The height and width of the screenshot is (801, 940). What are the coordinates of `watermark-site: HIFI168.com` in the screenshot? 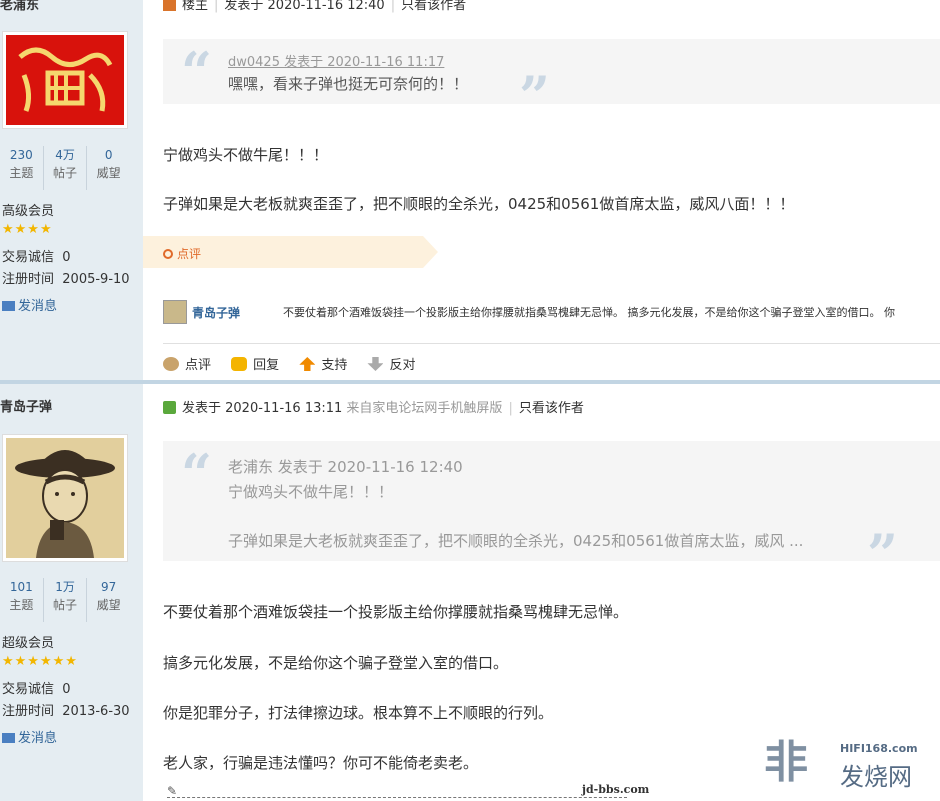 It's located at (879, 748).